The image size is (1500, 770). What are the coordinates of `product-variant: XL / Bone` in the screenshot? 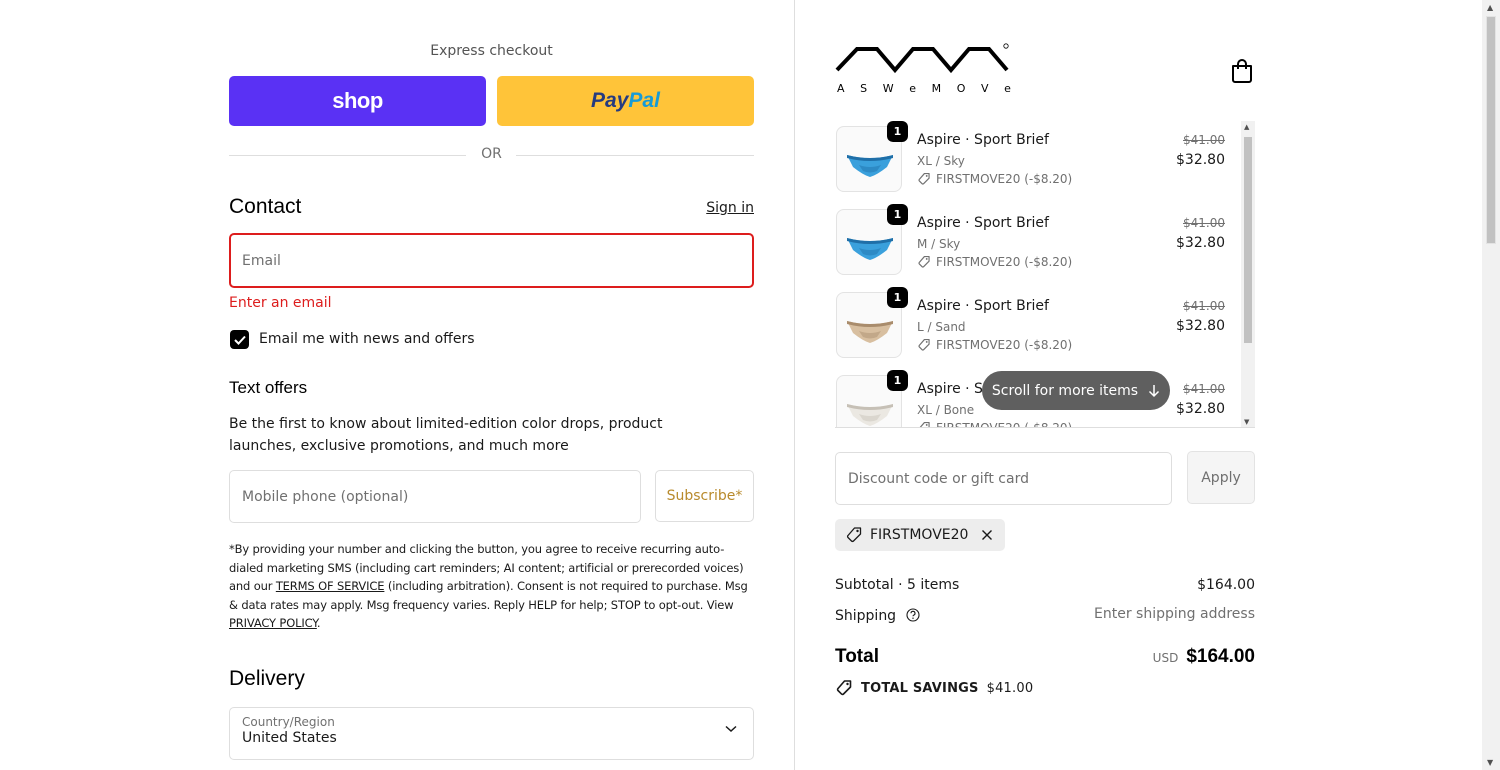 It's located at (946, 410).